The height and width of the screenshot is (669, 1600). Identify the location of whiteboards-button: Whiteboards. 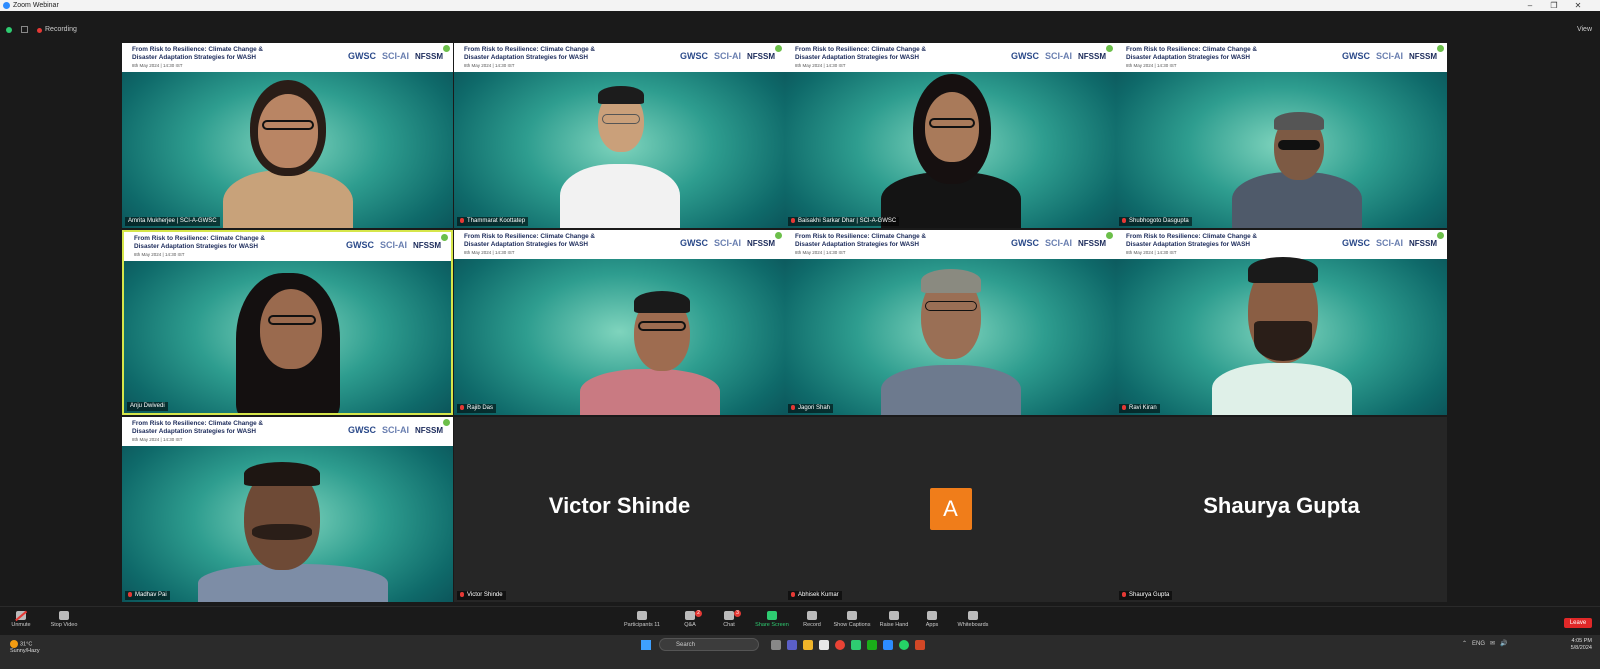
(973, 619).